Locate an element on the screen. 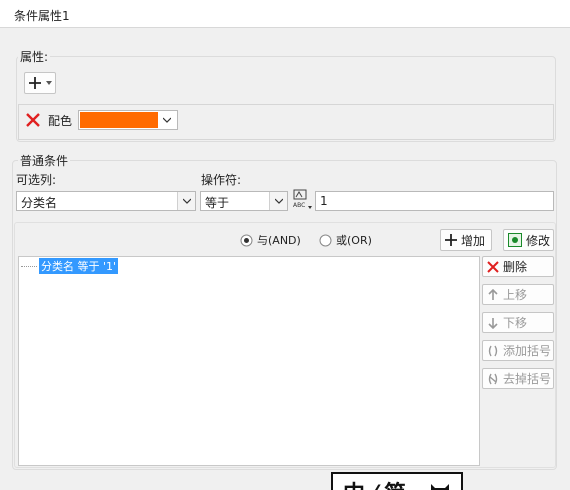  arrow-down-icon is located at coordinates (493, 323).